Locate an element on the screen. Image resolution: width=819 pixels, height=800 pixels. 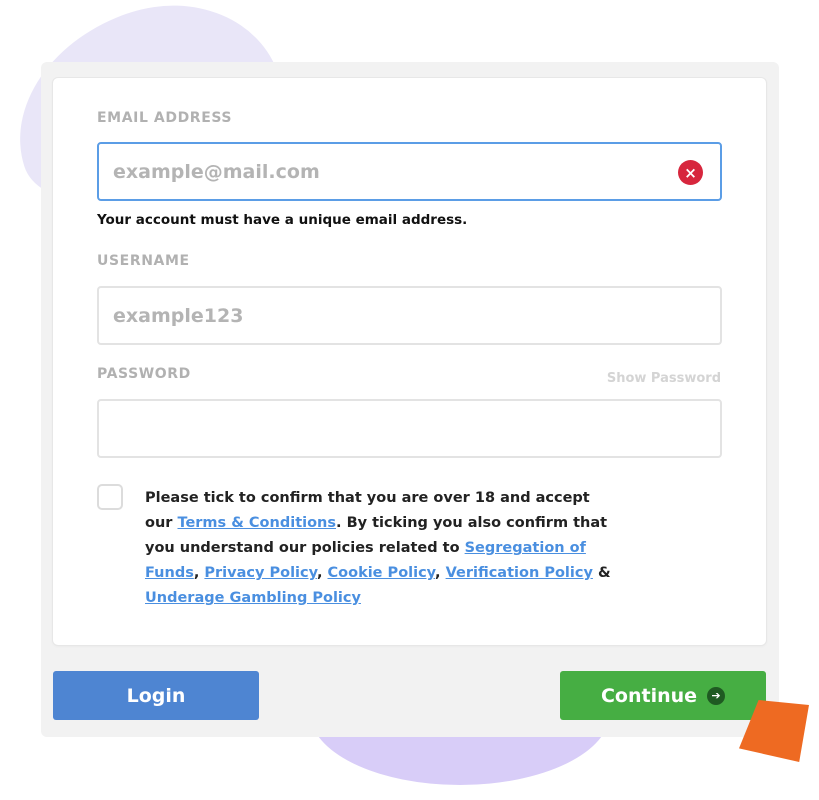
continue-button: Continue ➔ is located at coordinates (663, 695).